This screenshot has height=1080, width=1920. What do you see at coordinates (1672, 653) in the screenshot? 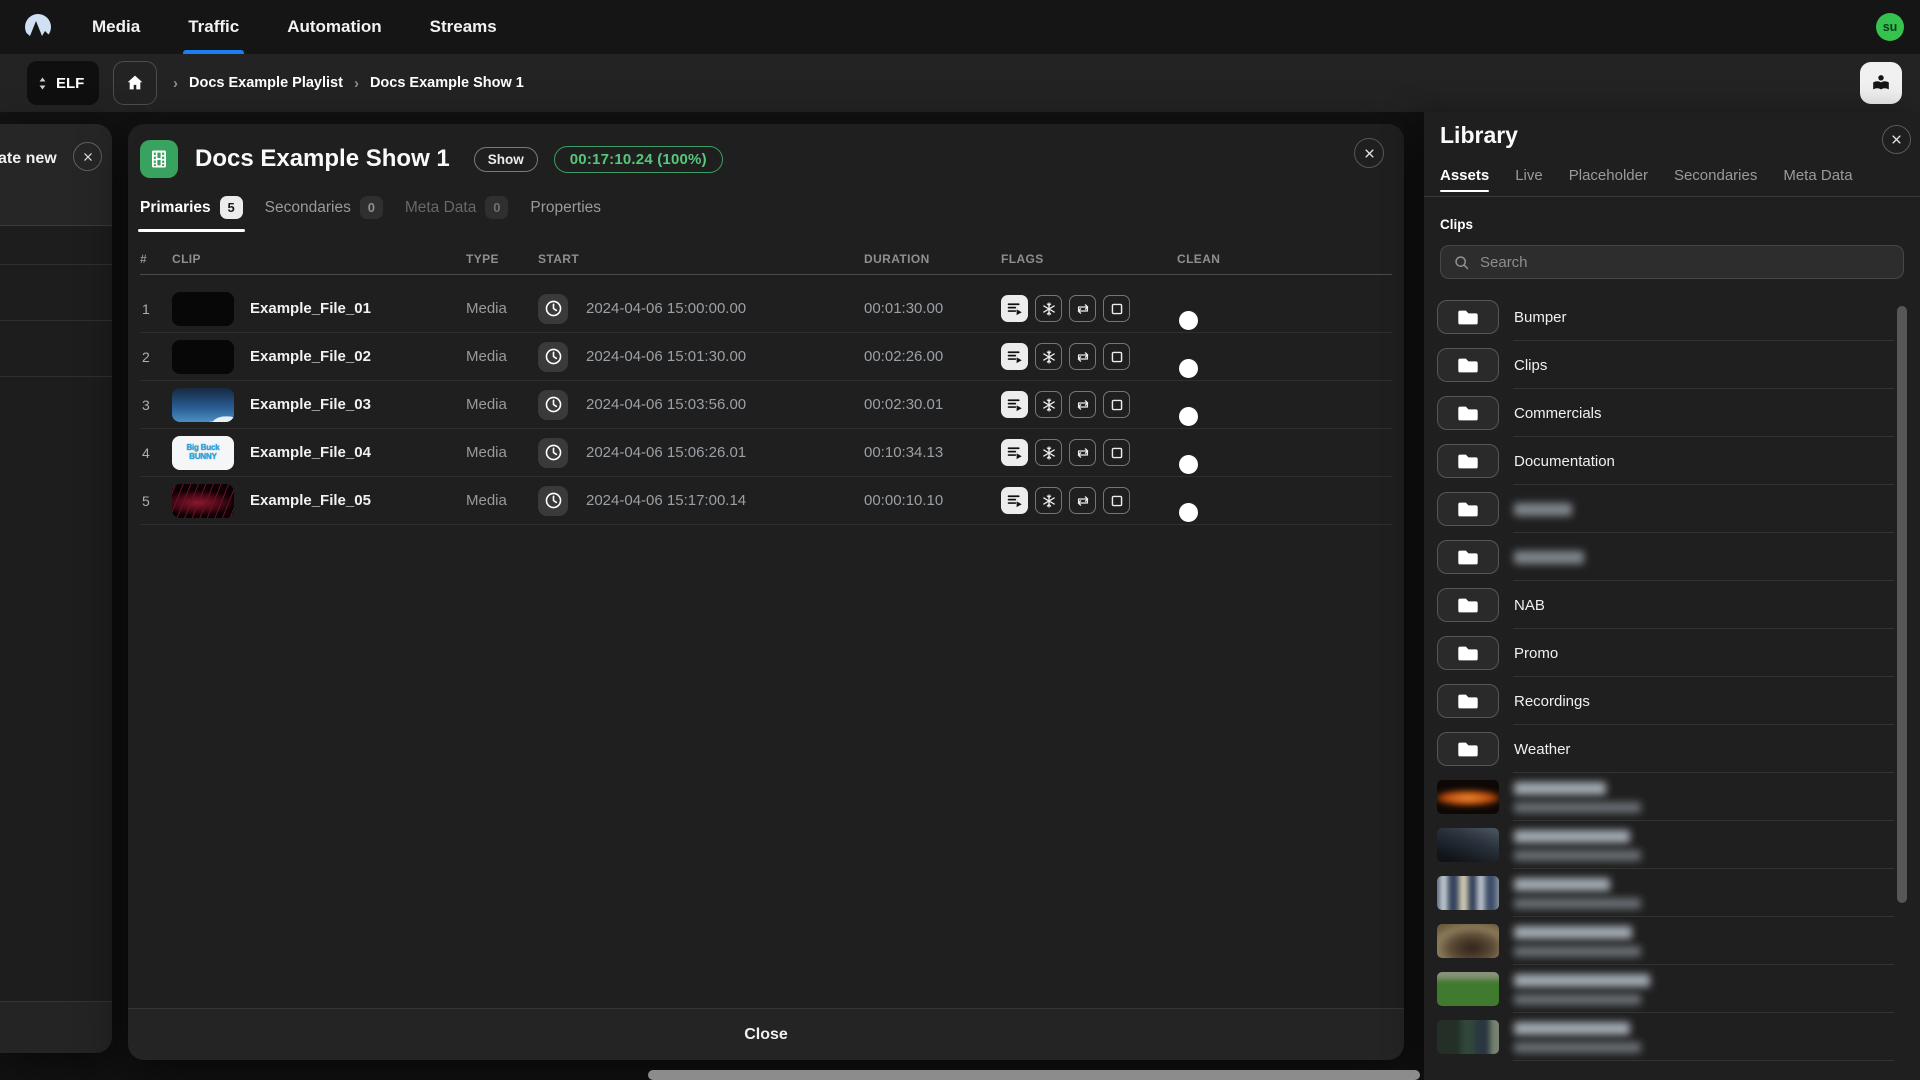
I see `folder-row: Promo` at bounding box center [1672, 653].